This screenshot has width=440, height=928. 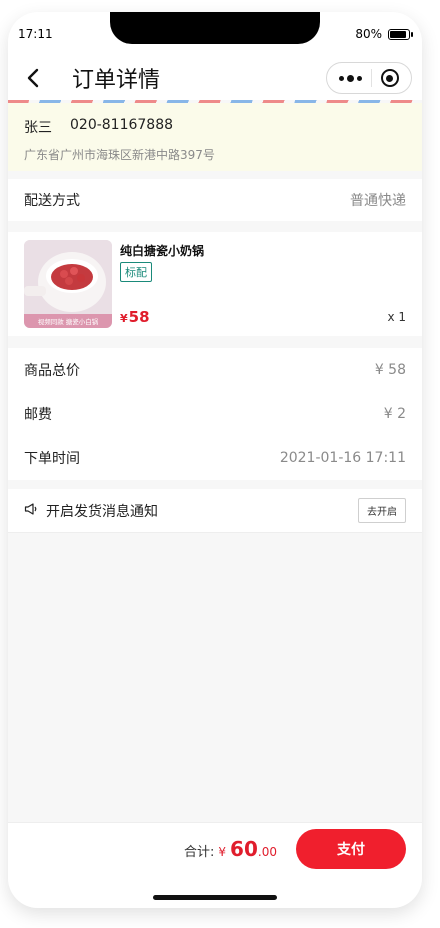 I want to click on miniprogram-capsule, so click(x=369, y=78).